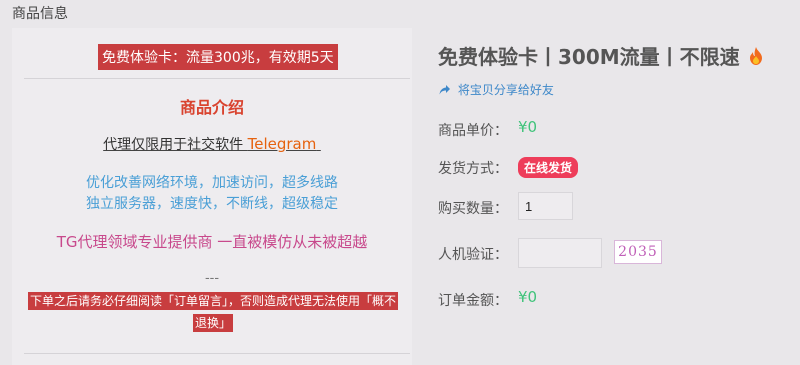 The image size is (800, 365). Describe the element at coordinates (528, 297) in the screenshot. I see `total-value: ¥0` at that location.